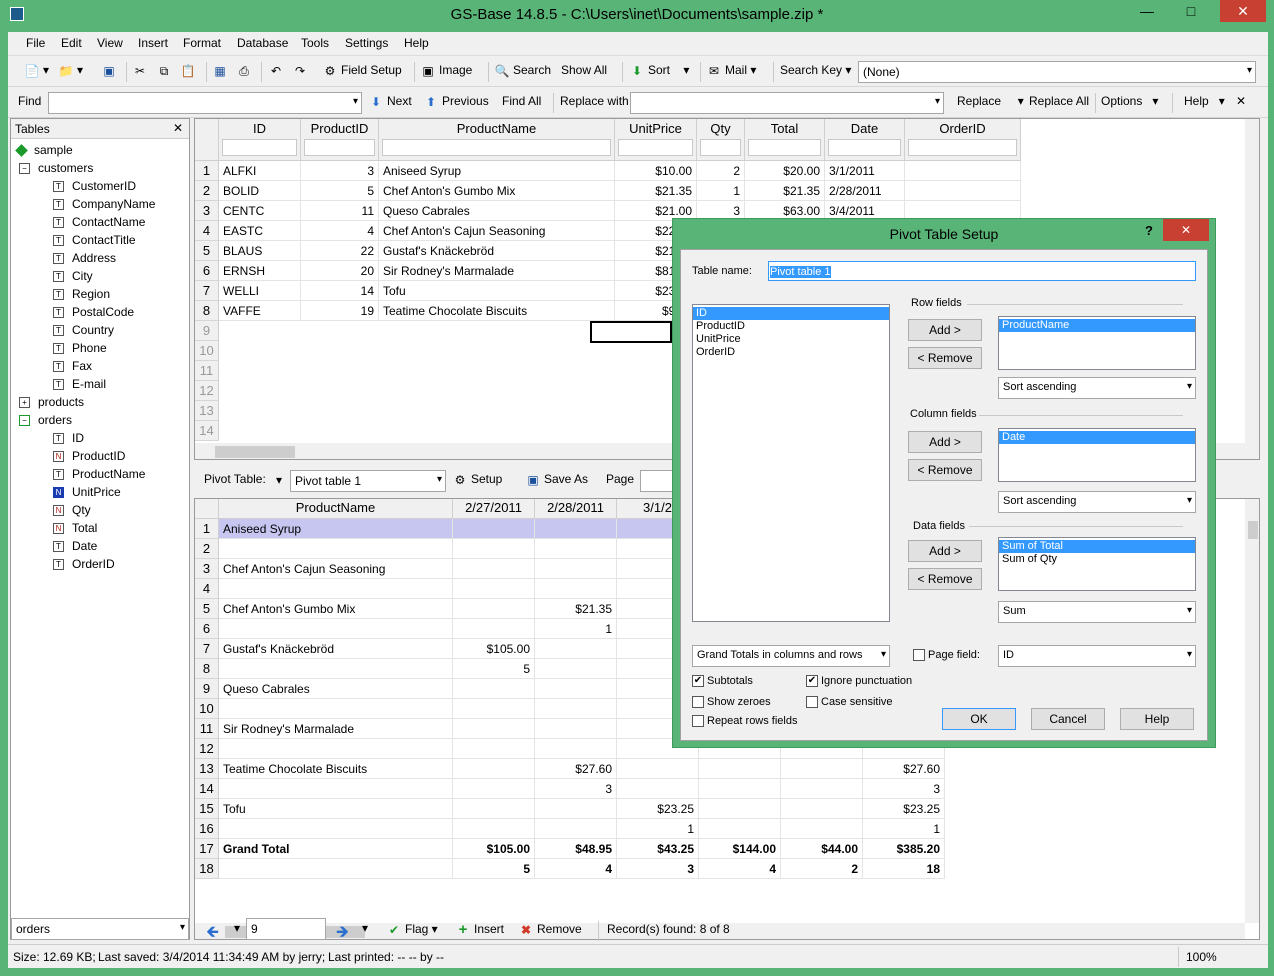 The height and width of the screenshot is (976, 1274). What do you see at coordinates (207, 191) in the screenshot?
I see `row-number: 2` at bounding box center [207, 191].